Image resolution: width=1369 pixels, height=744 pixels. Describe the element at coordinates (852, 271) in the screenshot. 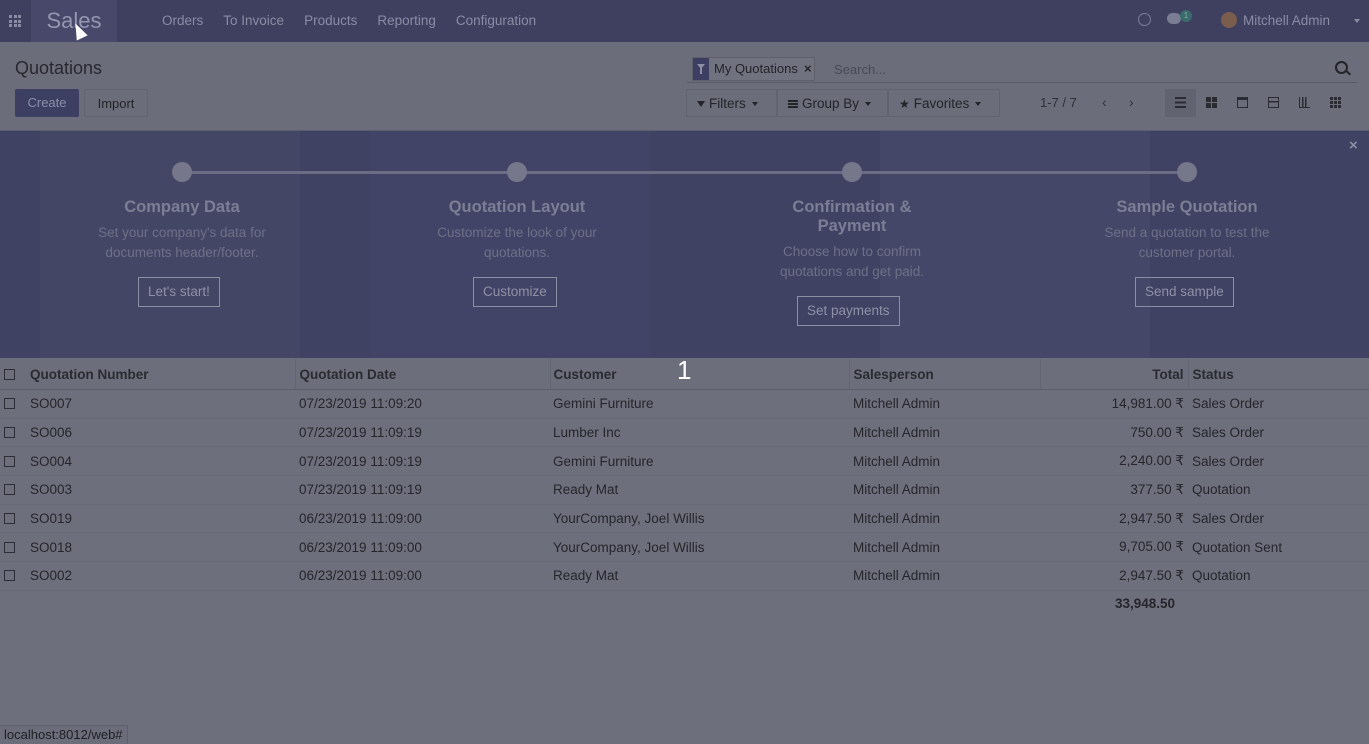

I see `step-description-line: quotations and get paid.` at that location.